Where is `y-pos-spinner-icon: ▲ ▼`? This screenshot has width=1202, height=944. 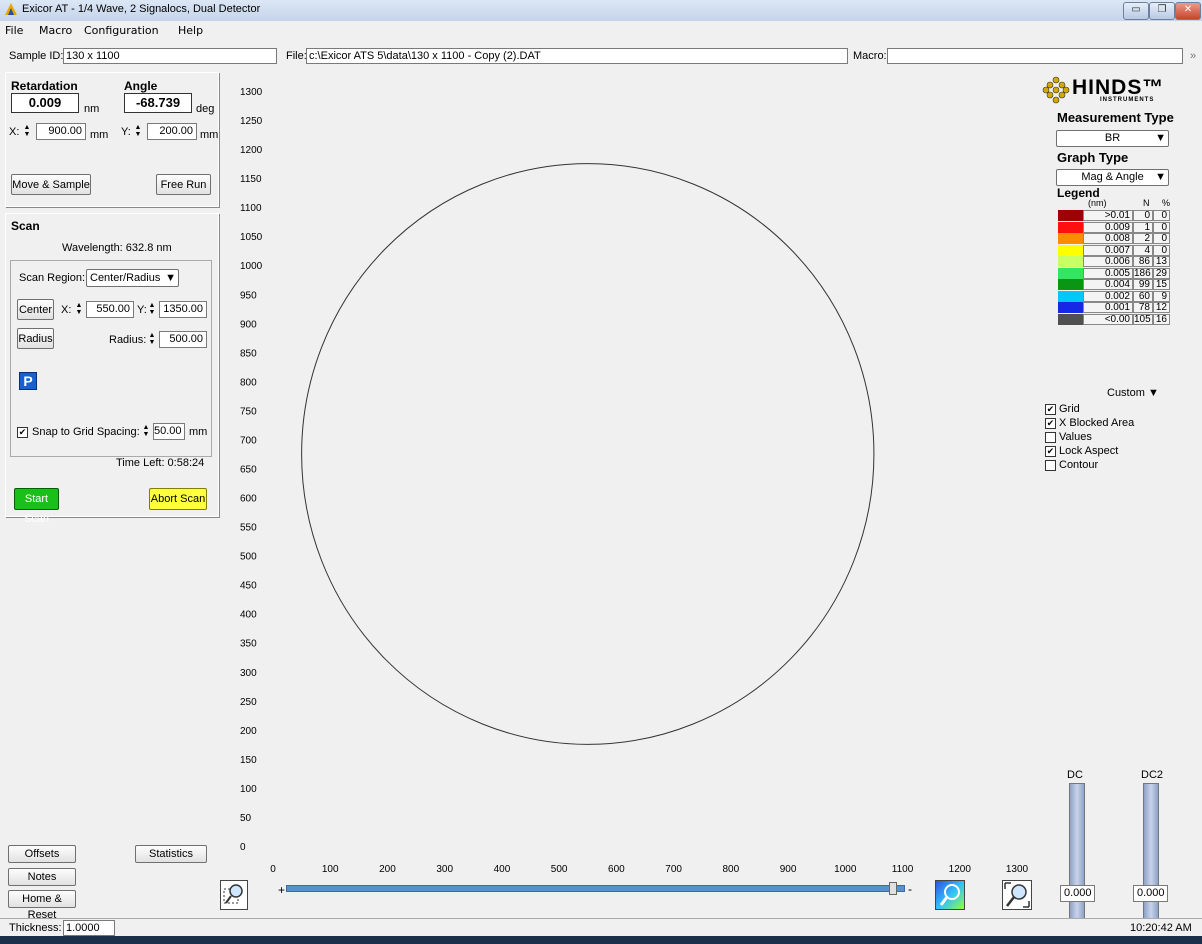 y-pos-spinner-icon: ▲ ▼ is located at coordinates (138, 131).